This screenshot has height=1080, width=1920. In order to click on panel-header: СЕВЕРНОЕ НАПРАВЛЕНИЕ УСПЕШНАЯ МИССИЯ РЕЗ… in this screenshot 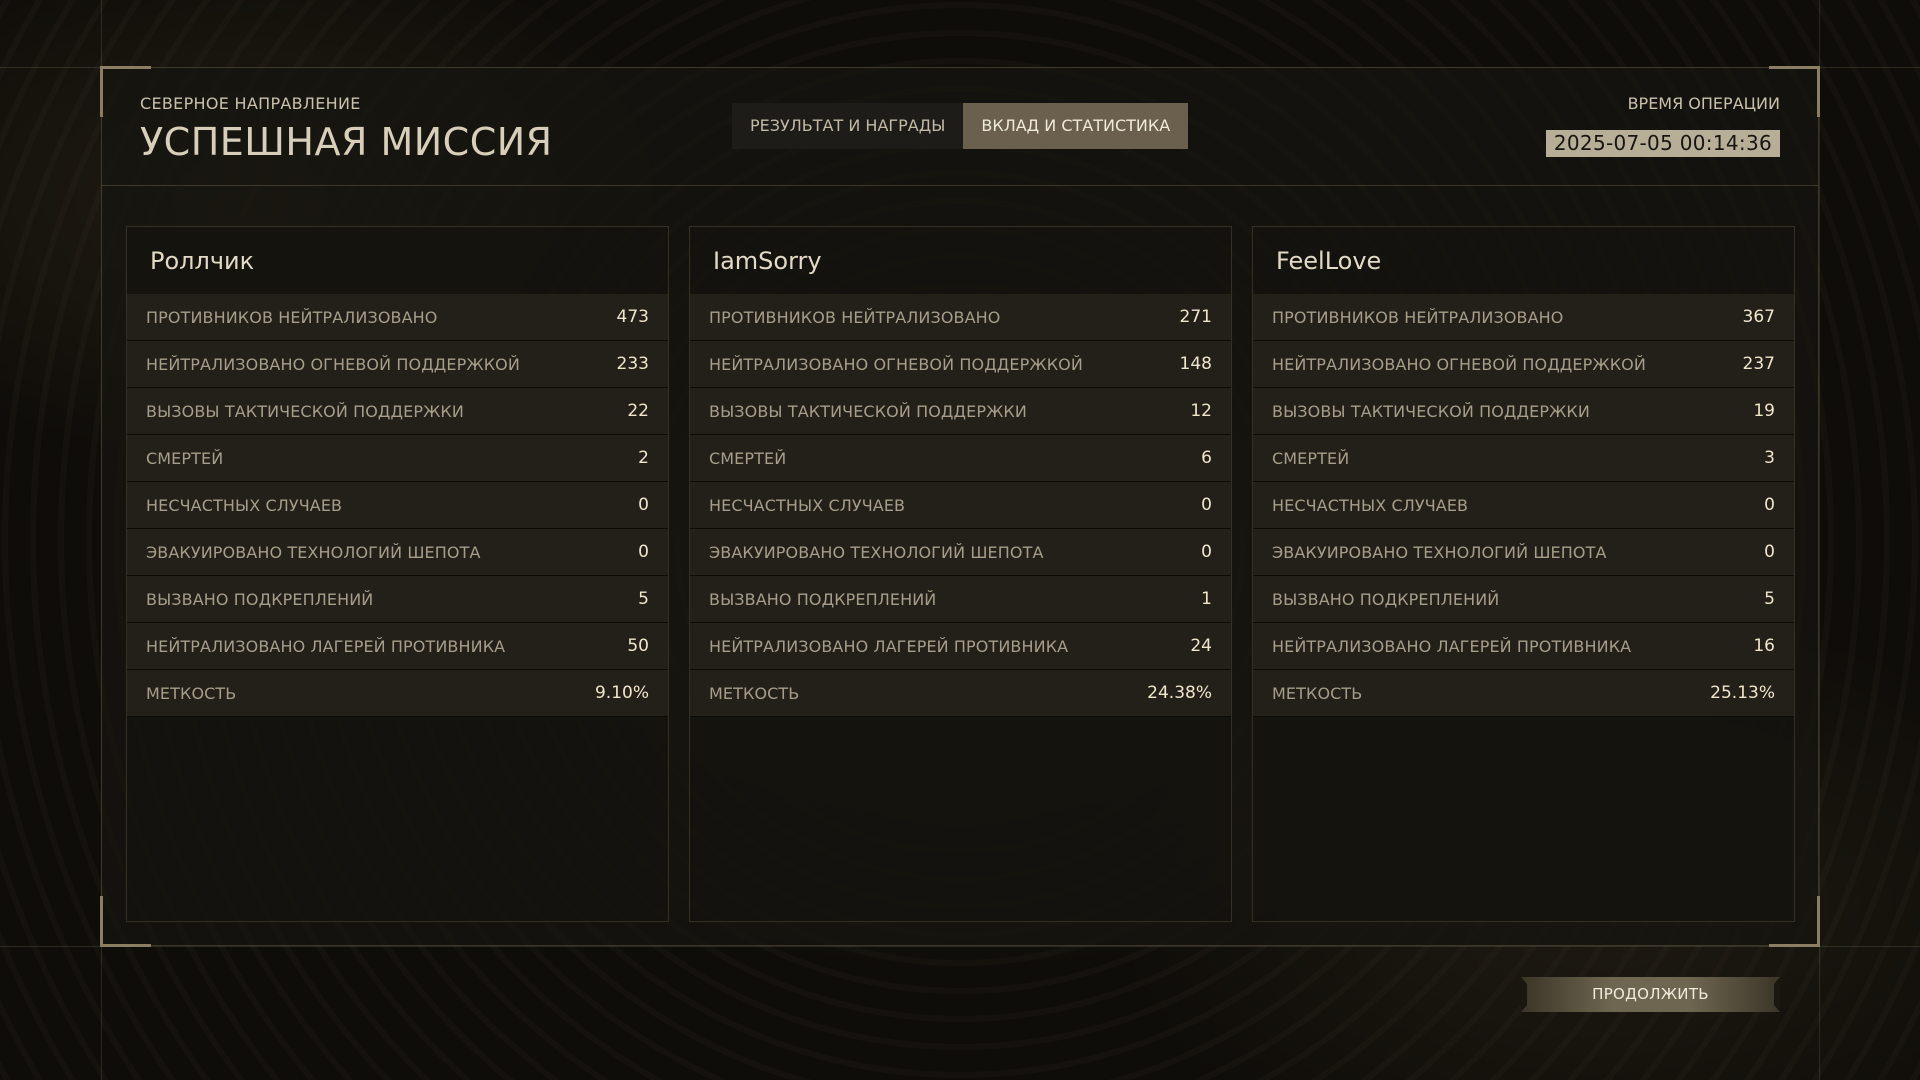, I will do `click(960, 127)`.